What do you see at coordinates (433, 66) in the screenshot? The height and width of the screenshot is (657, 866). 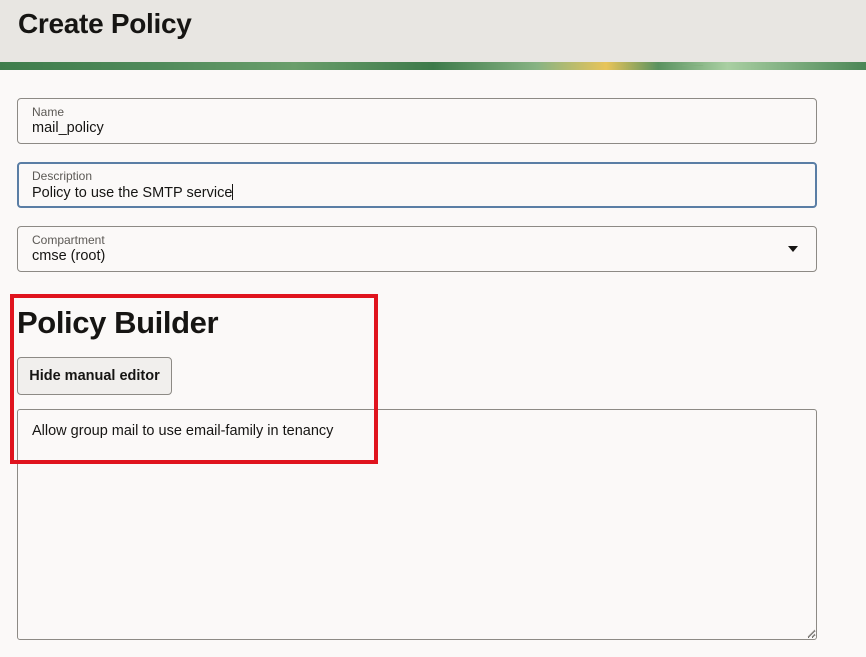 I see `decorative-banner` at bounding box center [433, 66].